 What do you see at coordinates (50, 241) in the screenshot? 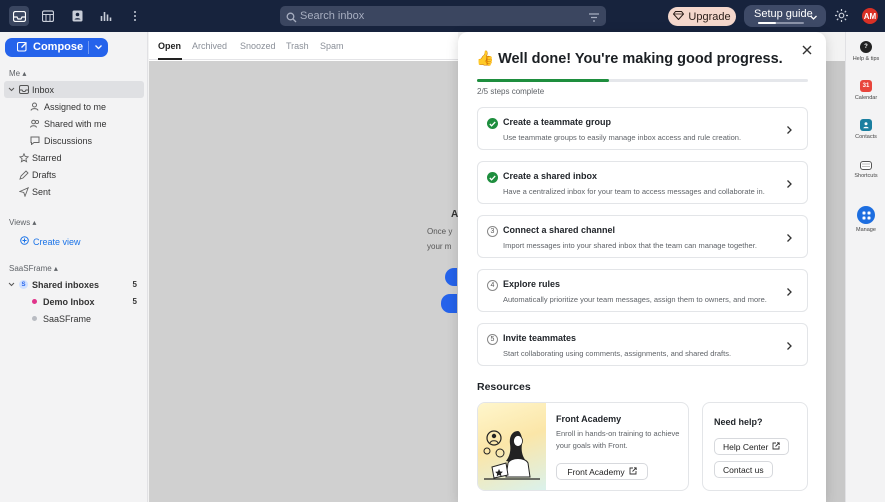
I see `create-view-link: Create view` at bounding box center [50, 241].